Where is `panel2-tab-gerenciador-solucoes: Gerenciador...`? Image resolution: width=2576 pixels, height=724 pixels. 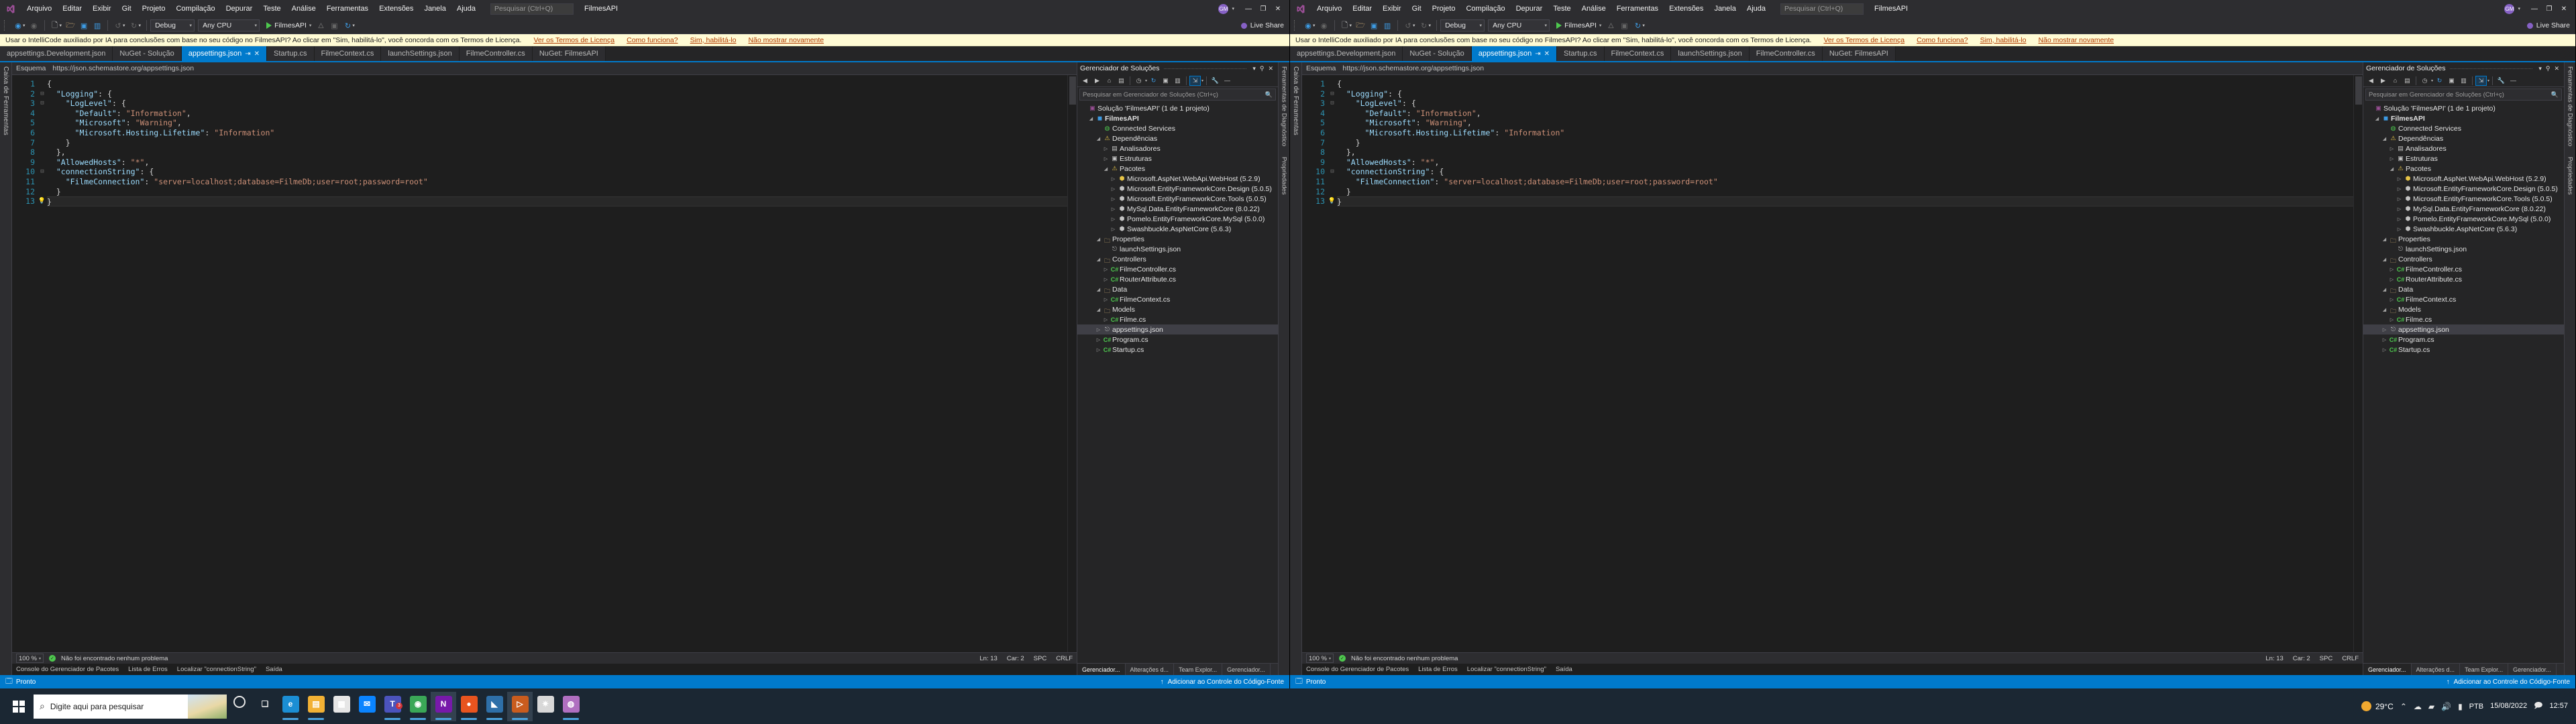 panel2-tab-gerenciador-solucoes: Gerenciador... is located at coordinates (2387, 669).